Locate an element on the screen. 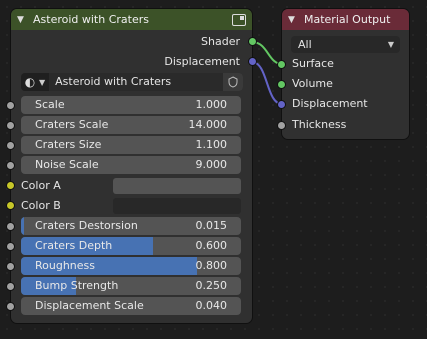 The image size is (427, 339). color-a-swatch is located at coordinates (177, 186).